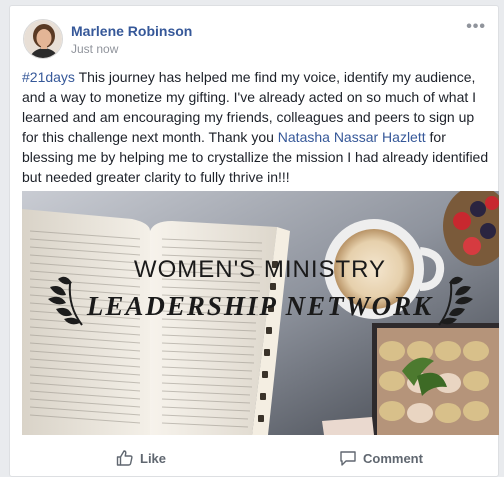  Describe the element at coordinates (260, 269) in the screenshot. I see `image-title-line-1: WOMEN'S MINISTRY` at that location.